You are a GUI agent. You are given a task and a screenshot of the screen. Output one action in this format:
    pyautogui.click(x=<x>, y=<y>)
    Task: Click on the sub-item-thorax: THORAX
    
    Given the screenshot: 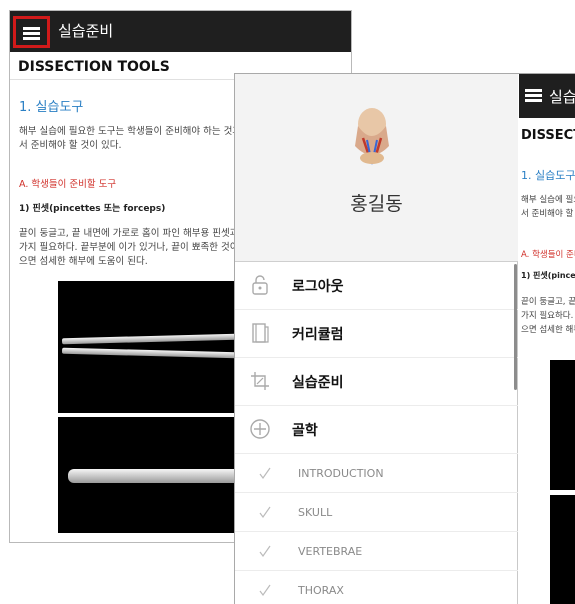 What is the action you would take?
    pyautogui.click(x=376, y=587)
    